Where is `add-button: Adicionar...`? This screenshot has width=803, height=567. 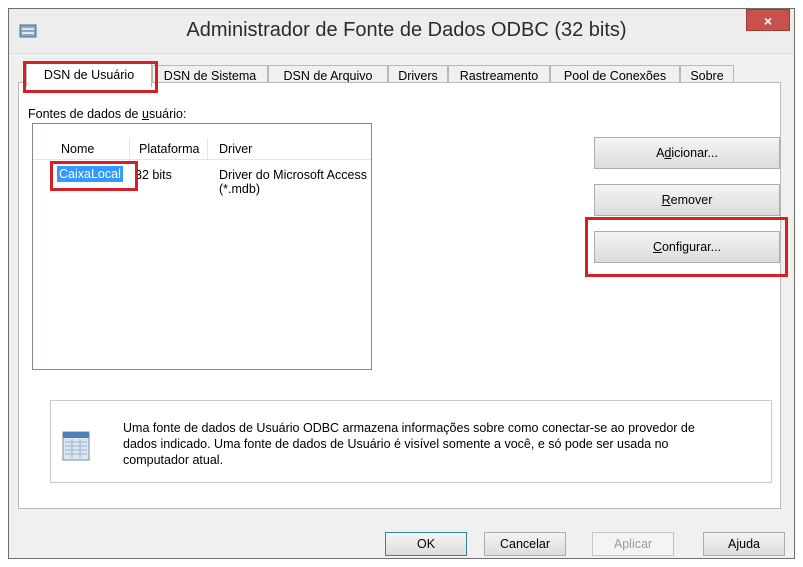
add-button: Adicionar... is located at coordinates (687, 153).